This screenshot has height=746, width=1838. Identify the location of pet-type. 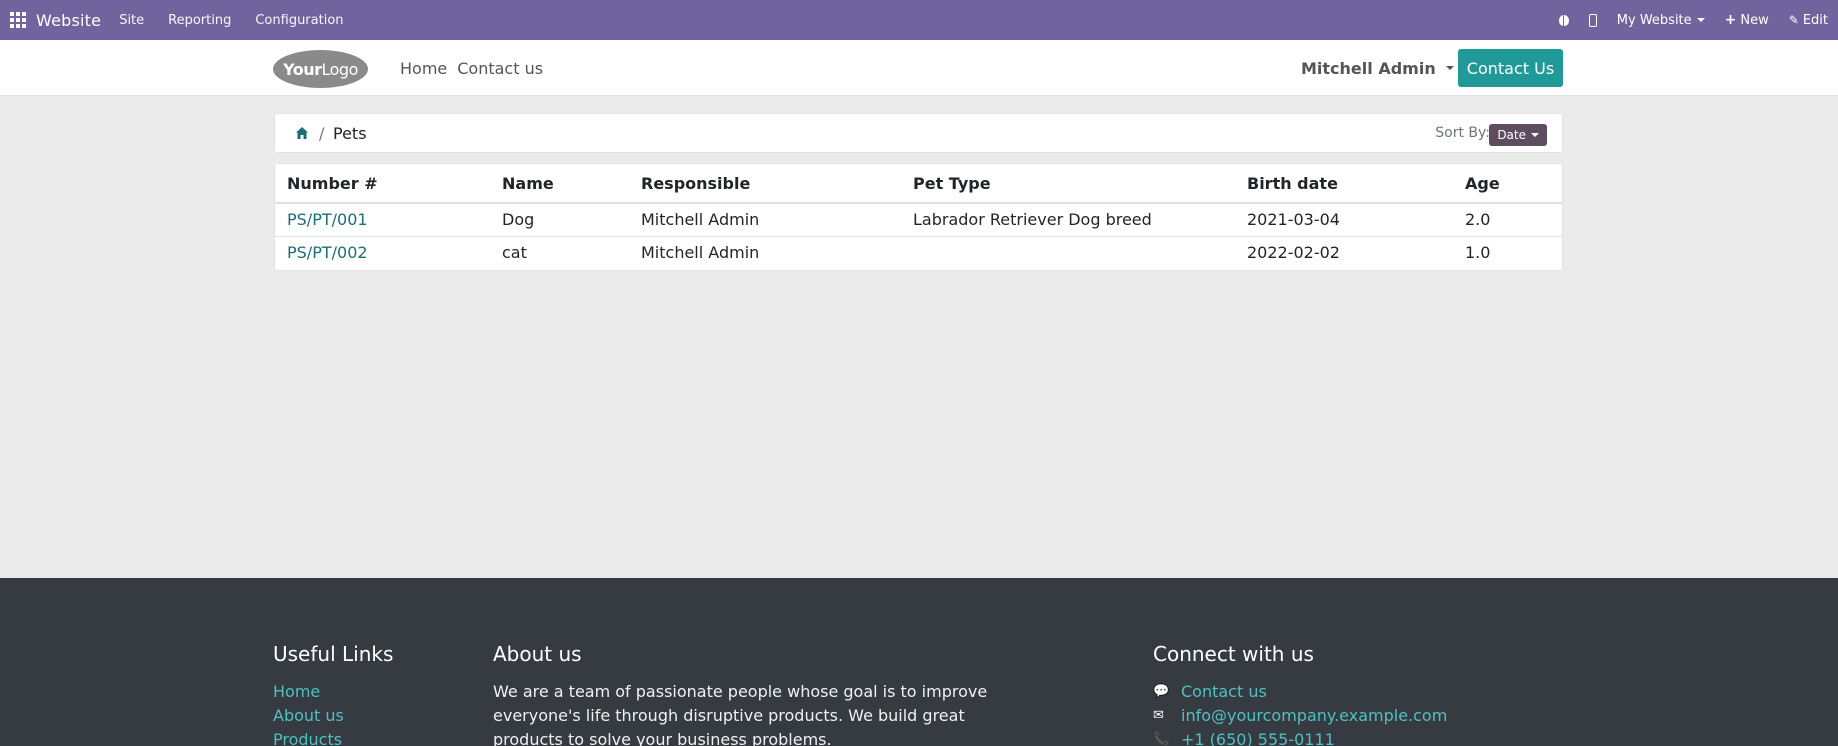
(1068, 252).